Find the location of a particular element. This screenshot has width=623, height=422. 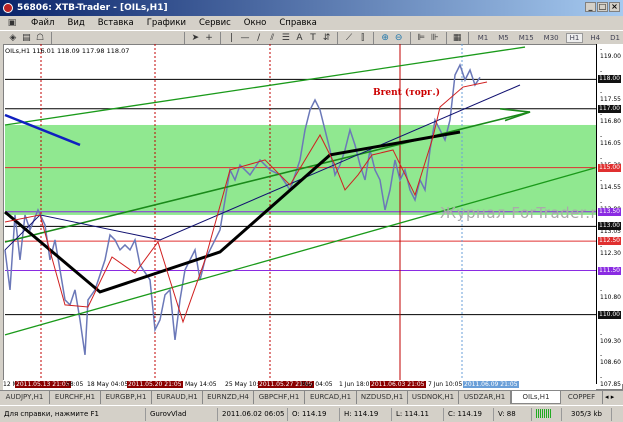

time-label: May 04:05 is located at coordinates (317, 384).